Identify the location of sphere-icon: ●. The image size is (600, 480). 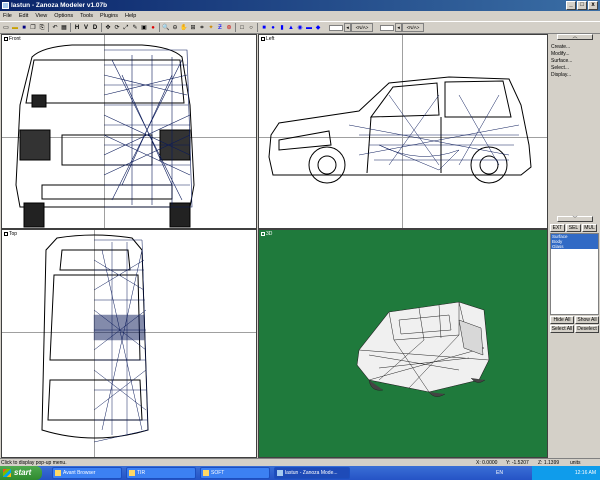
(273, 28).